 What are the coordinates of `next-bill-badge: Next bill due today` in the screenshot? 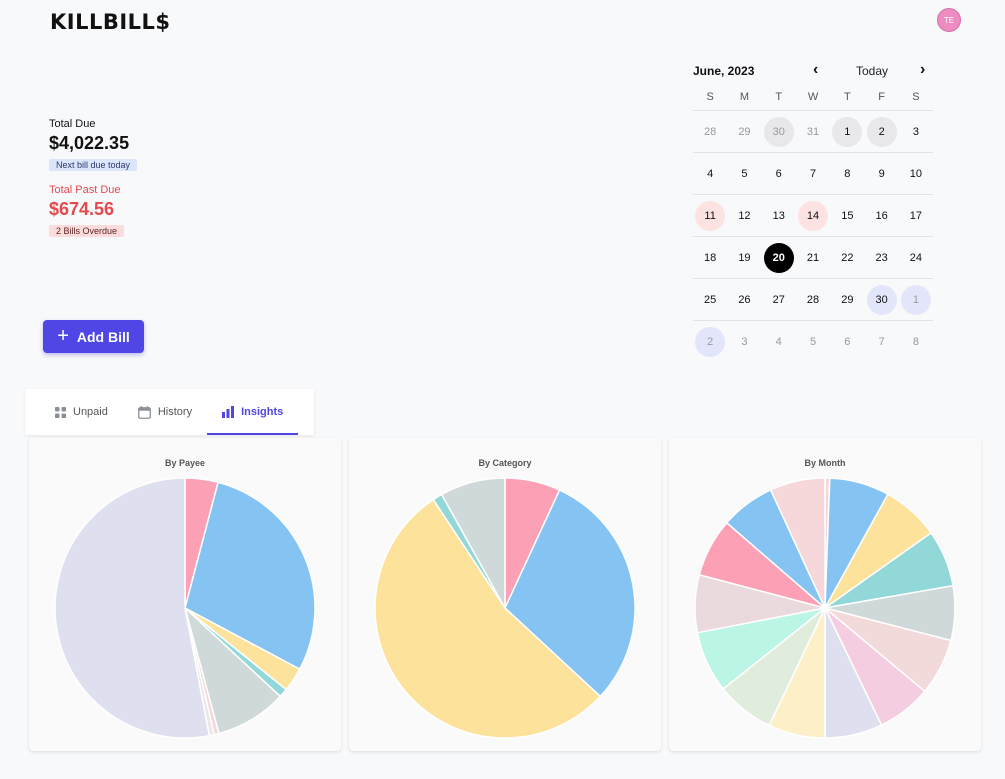 It's located at (93, 165).